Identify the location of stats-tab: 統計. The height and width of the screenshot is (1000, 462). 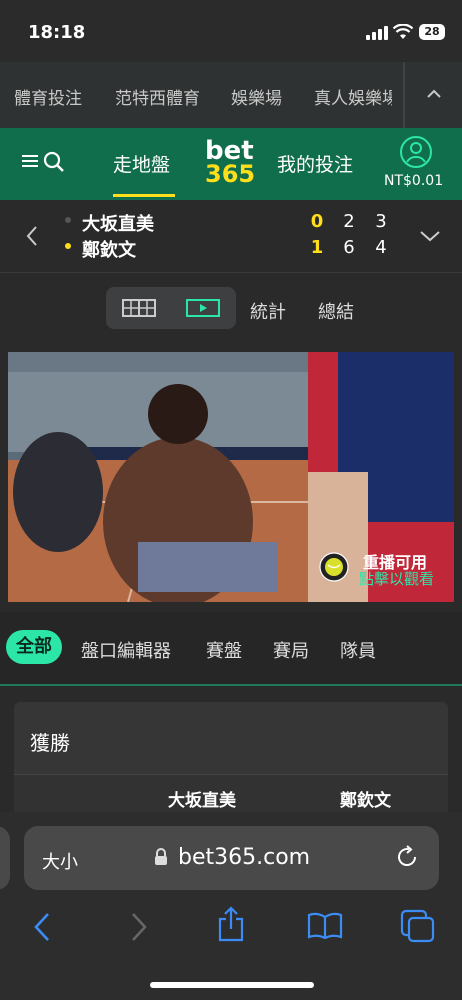
(268, 311).